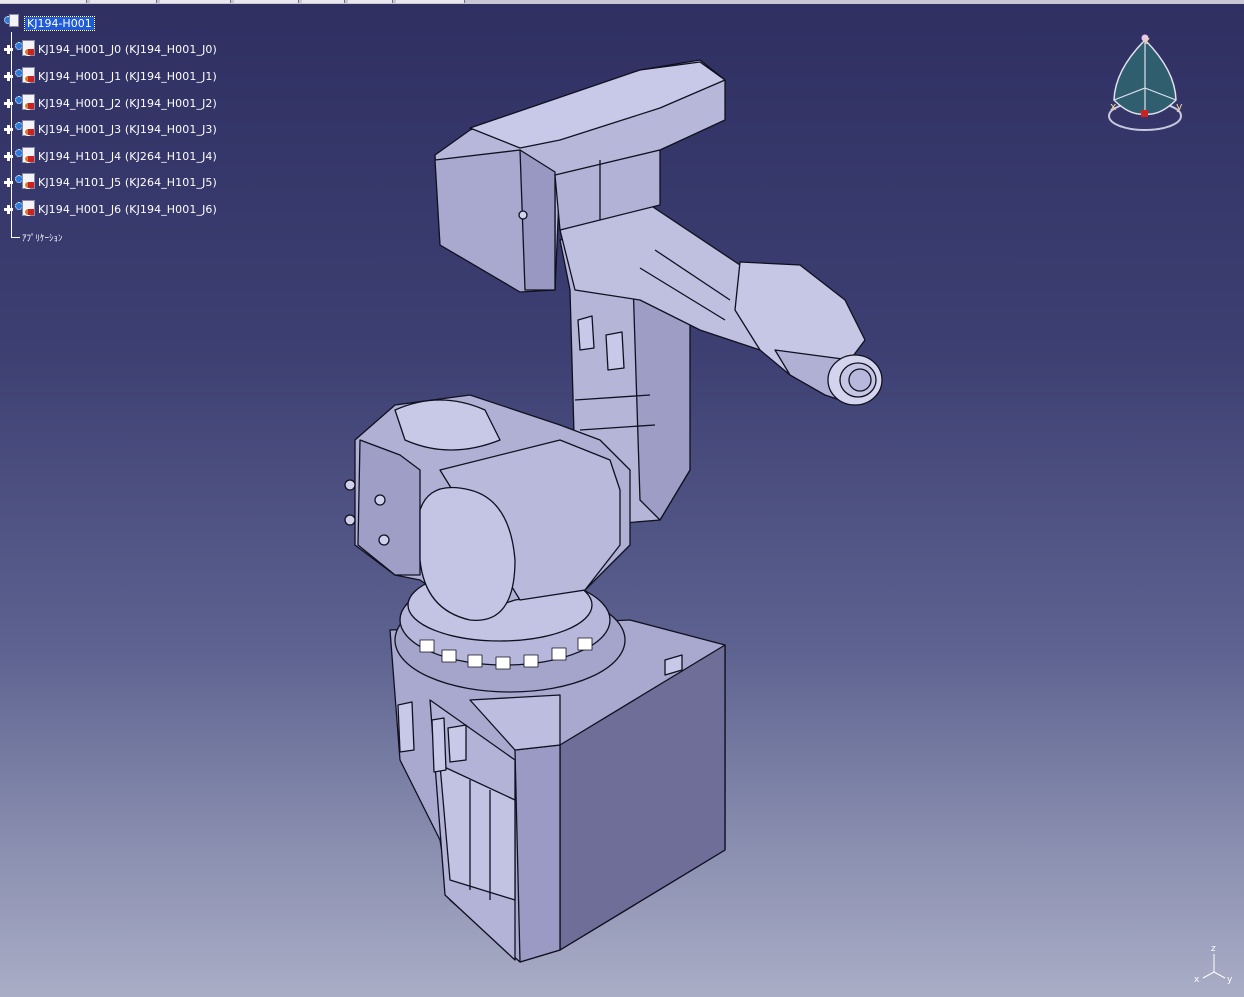  I want to click on tree-root: KJ194-H001, so click(49, 23).